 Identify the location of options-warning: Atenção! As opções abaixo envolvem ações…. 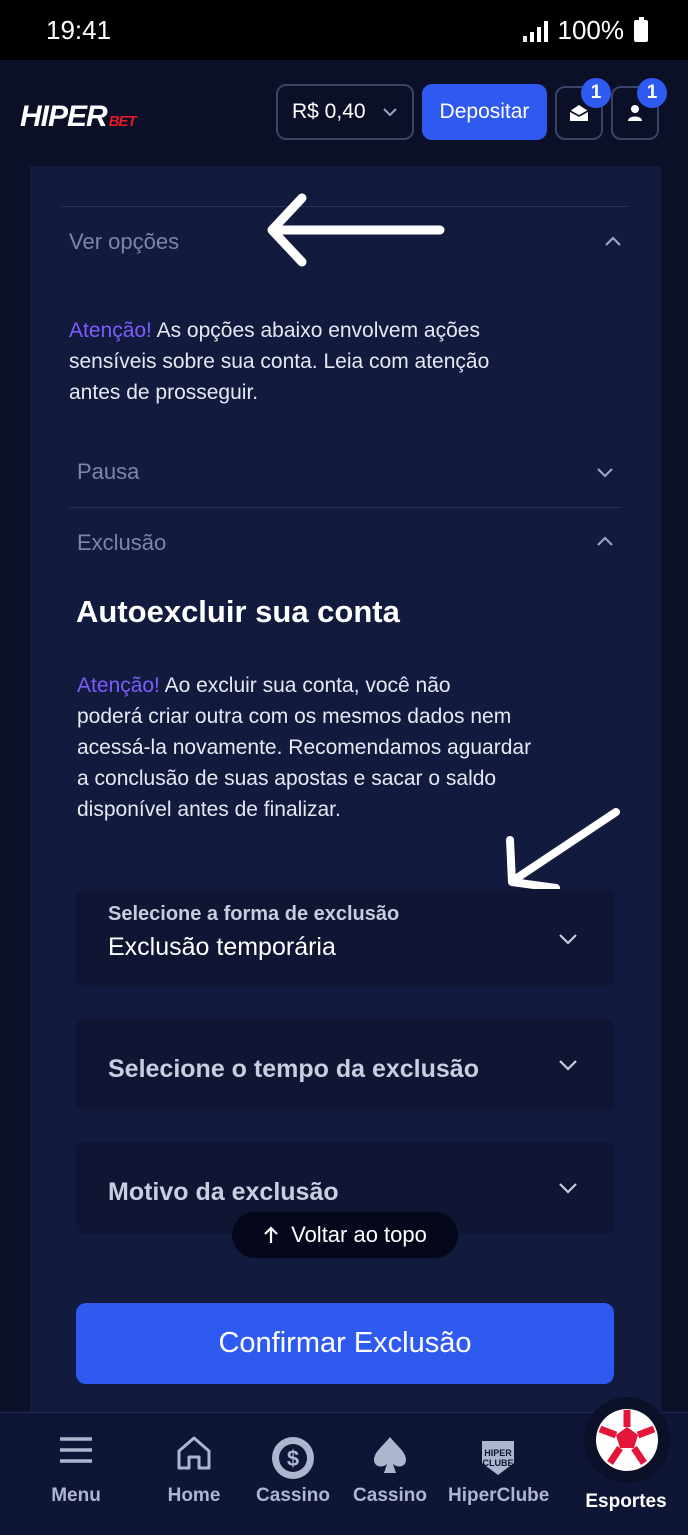
(349, 361).